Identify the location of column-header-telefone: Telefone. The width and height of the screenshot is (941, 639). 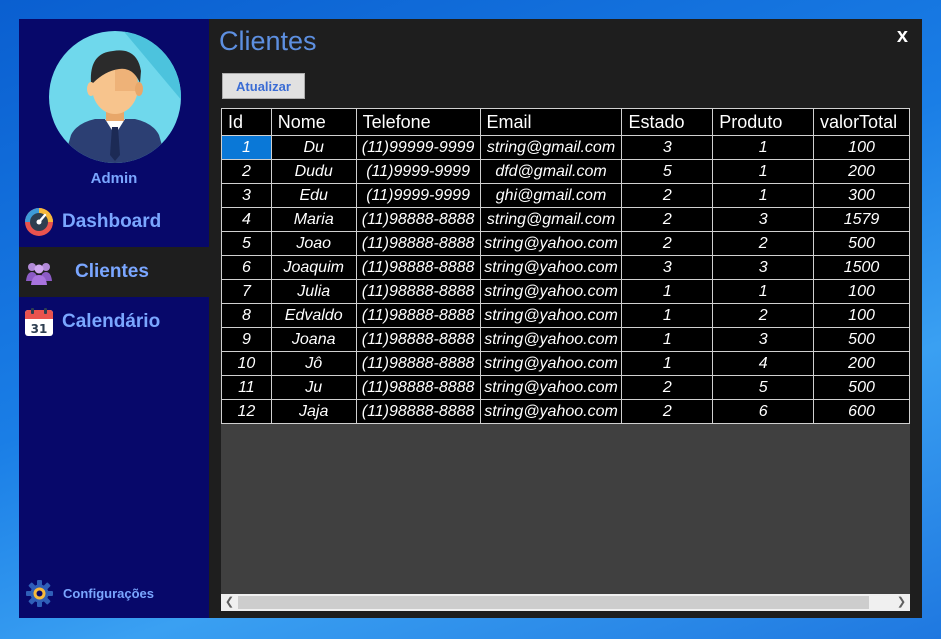
(418, 122).